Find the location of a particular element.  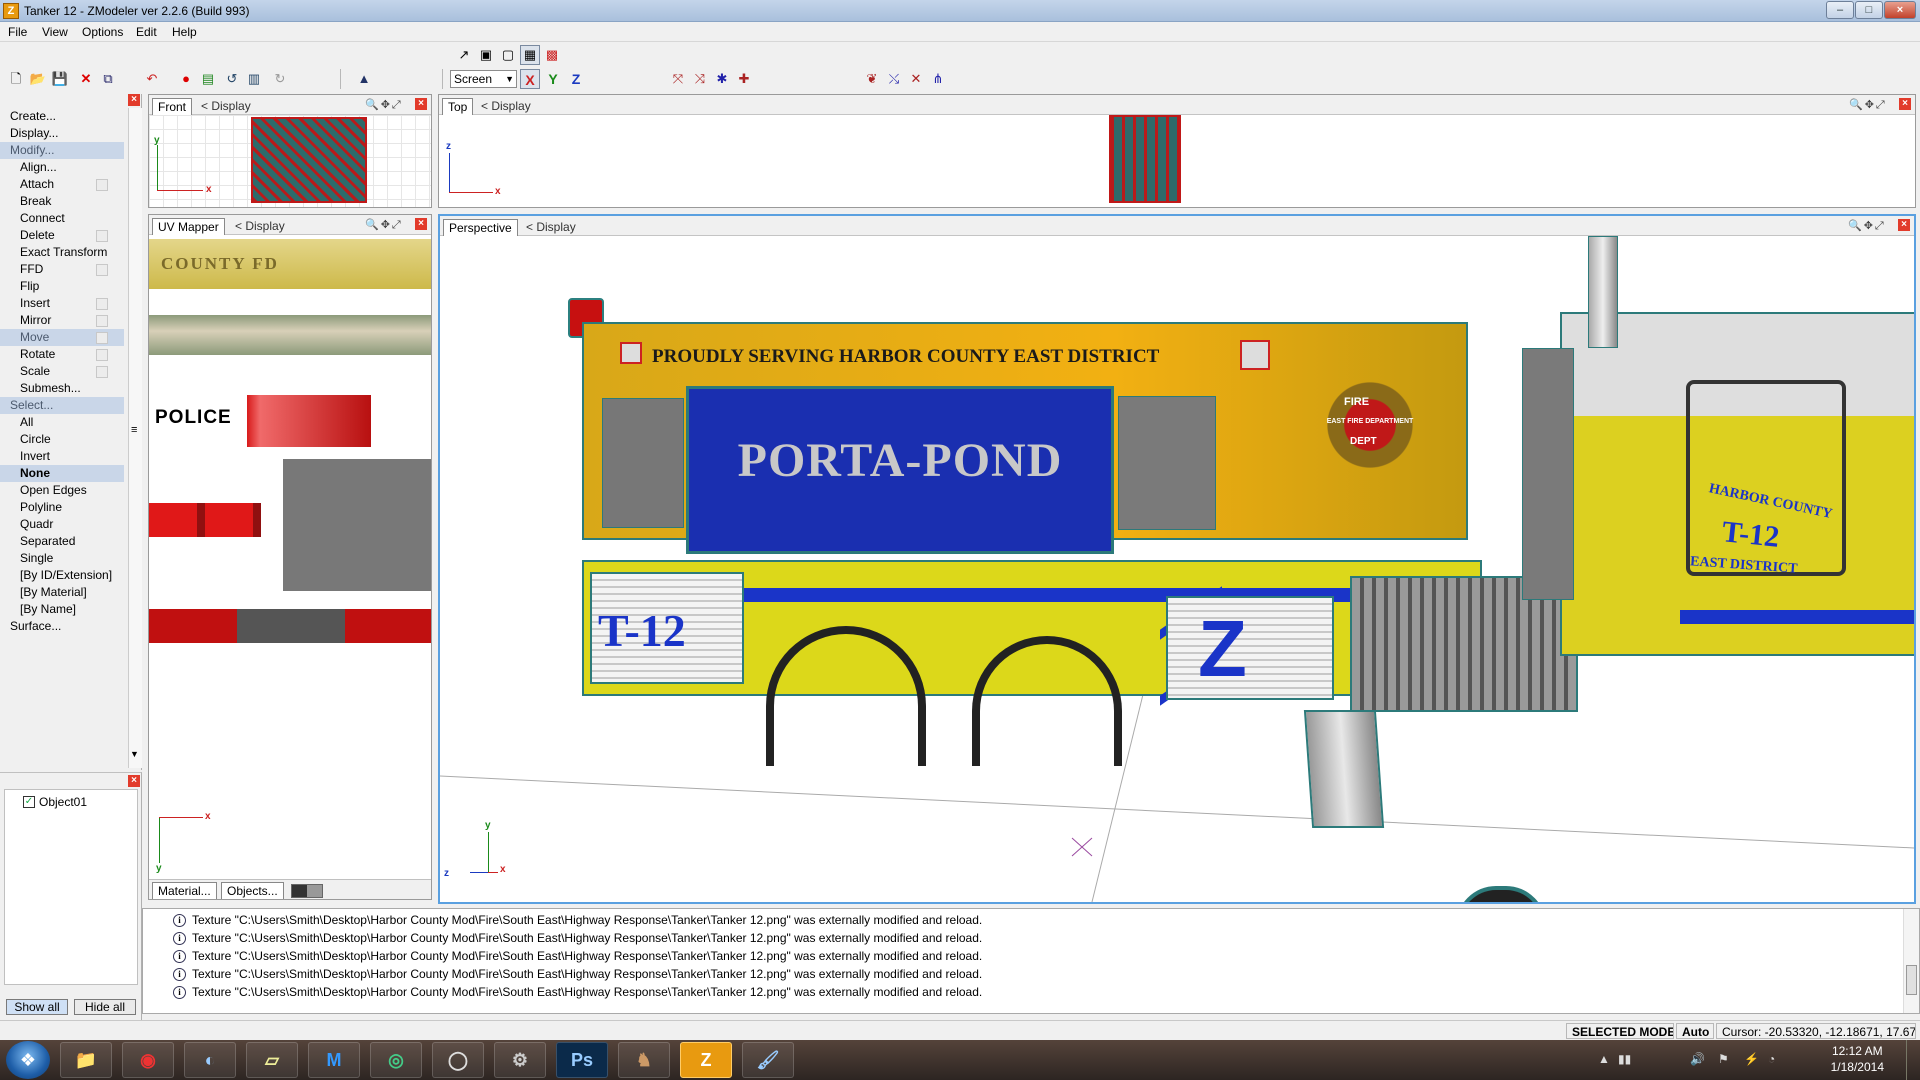

taskbar-chrome-icon: ◉ is located at coordinates (148, 1060).